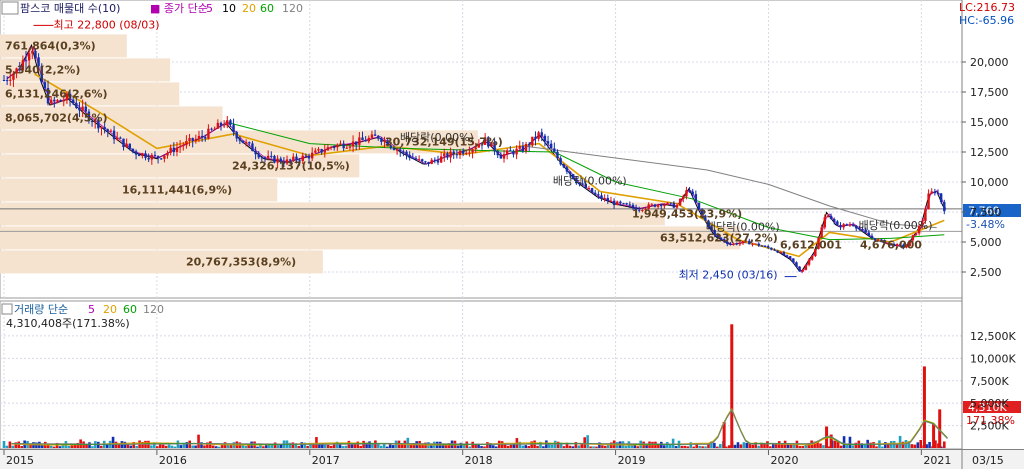  I want to click on volume-panel-title: 거래량 단순, so click(41, 309).